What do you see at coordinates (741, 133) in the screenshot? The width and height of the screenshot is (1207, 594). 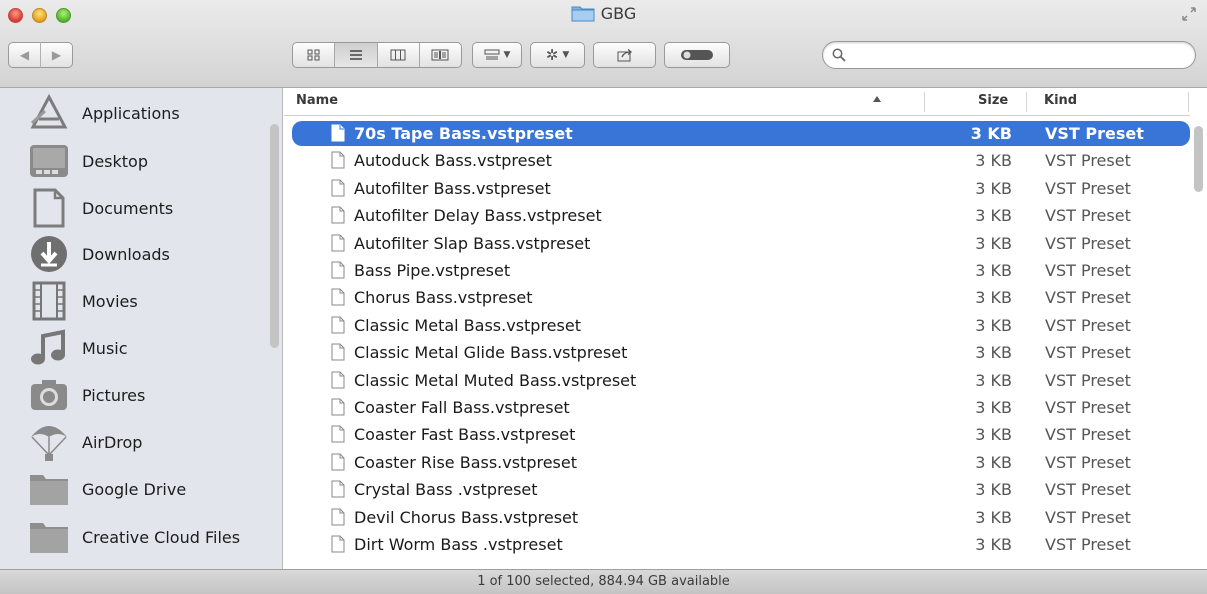 I see `table-row: 70s Tape Bass.vstpreset 3 KB VST Preset` at bounding box center [741, 133].